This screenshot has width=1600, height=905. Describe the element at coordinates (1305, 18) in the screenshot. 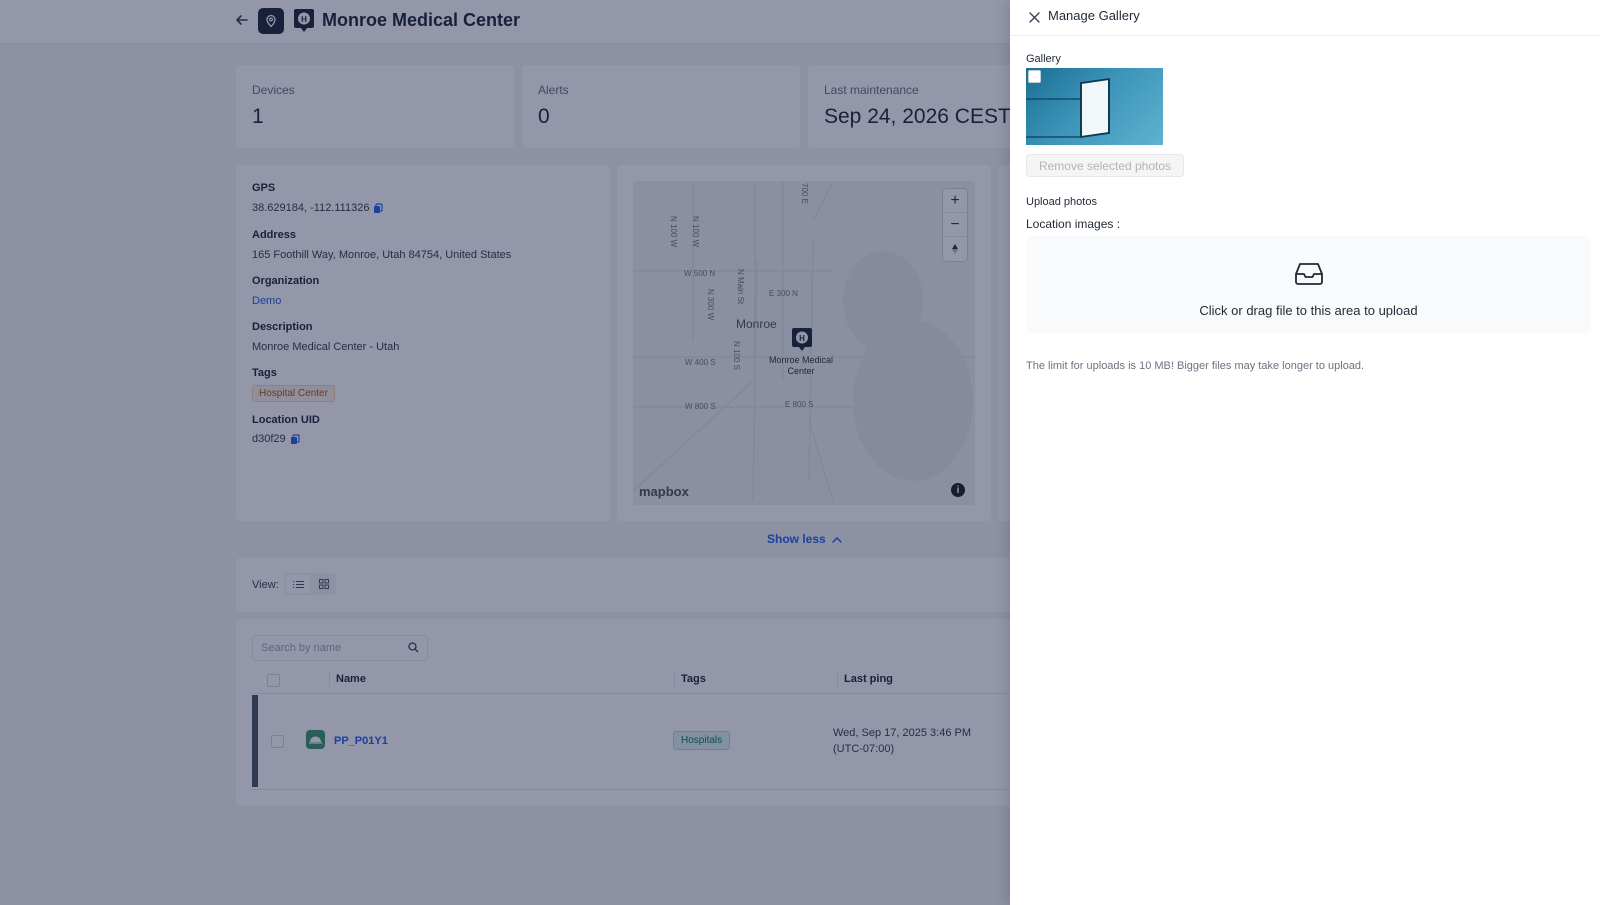

I see `drawer-header: Manage Gallery` at that location.